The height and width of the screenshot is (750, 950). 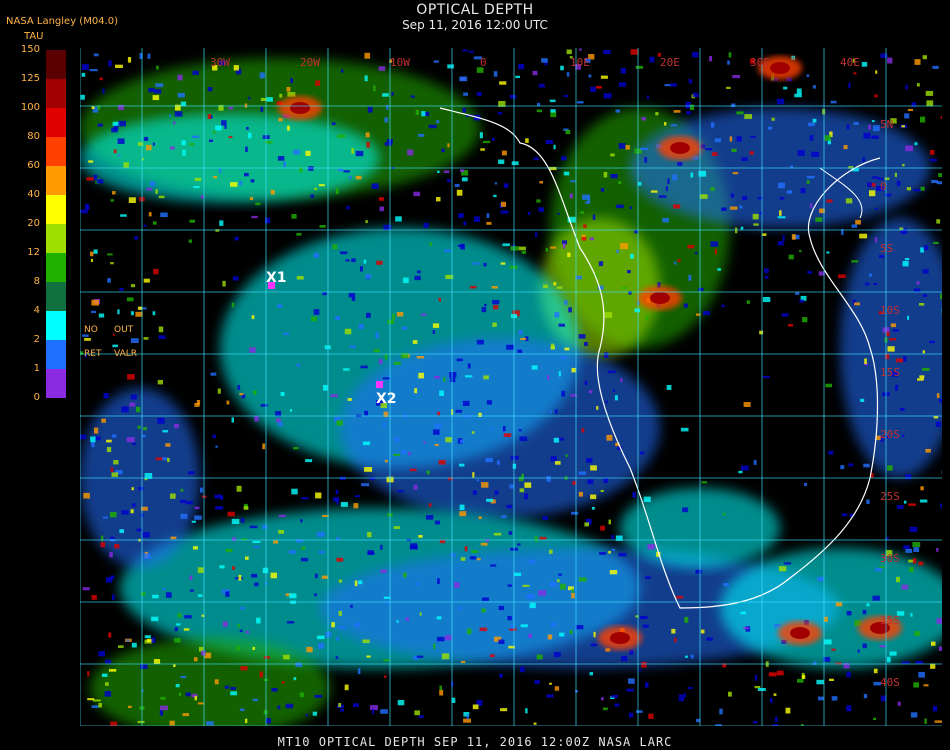 I want to click on legend-note: NO, so click(x=91, y=330).